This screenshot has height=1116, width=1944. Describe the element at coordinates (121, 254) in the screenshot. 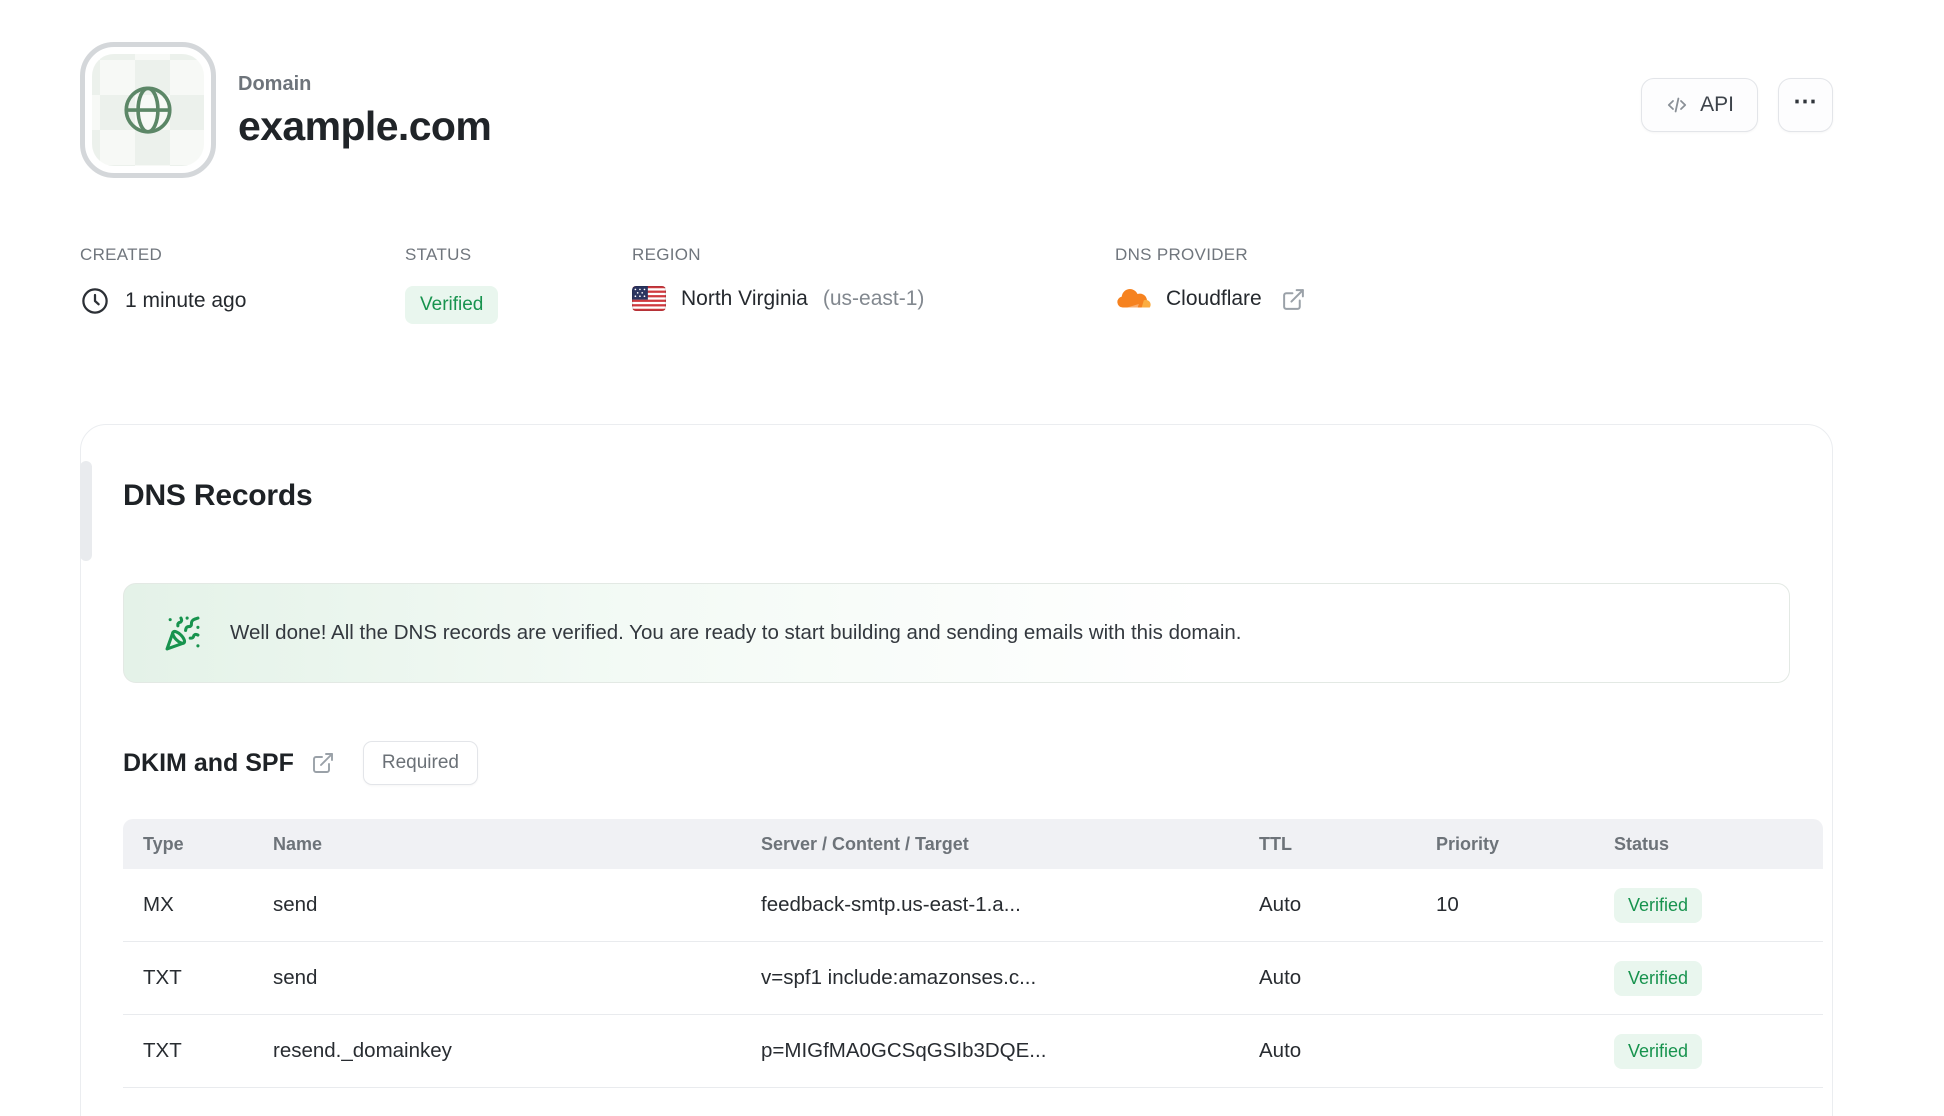

I see `created-label: CREATED` at that location.